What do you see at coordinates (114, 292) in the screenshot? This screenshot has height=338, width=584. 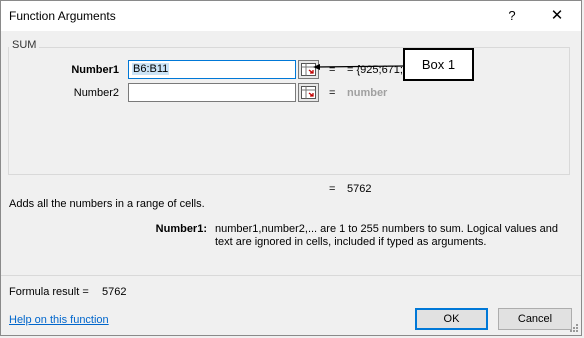 I see `formula-result-value: 5762` at bounding box center [114, 292].